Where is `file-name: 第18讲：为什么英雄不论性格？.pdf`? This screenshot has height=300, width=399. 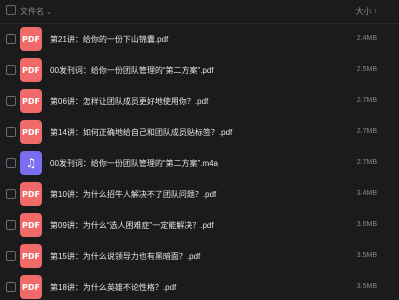
file-name: 第18讲：为什么英雄不论性格？.pdf is located at coordinates (113, 287).